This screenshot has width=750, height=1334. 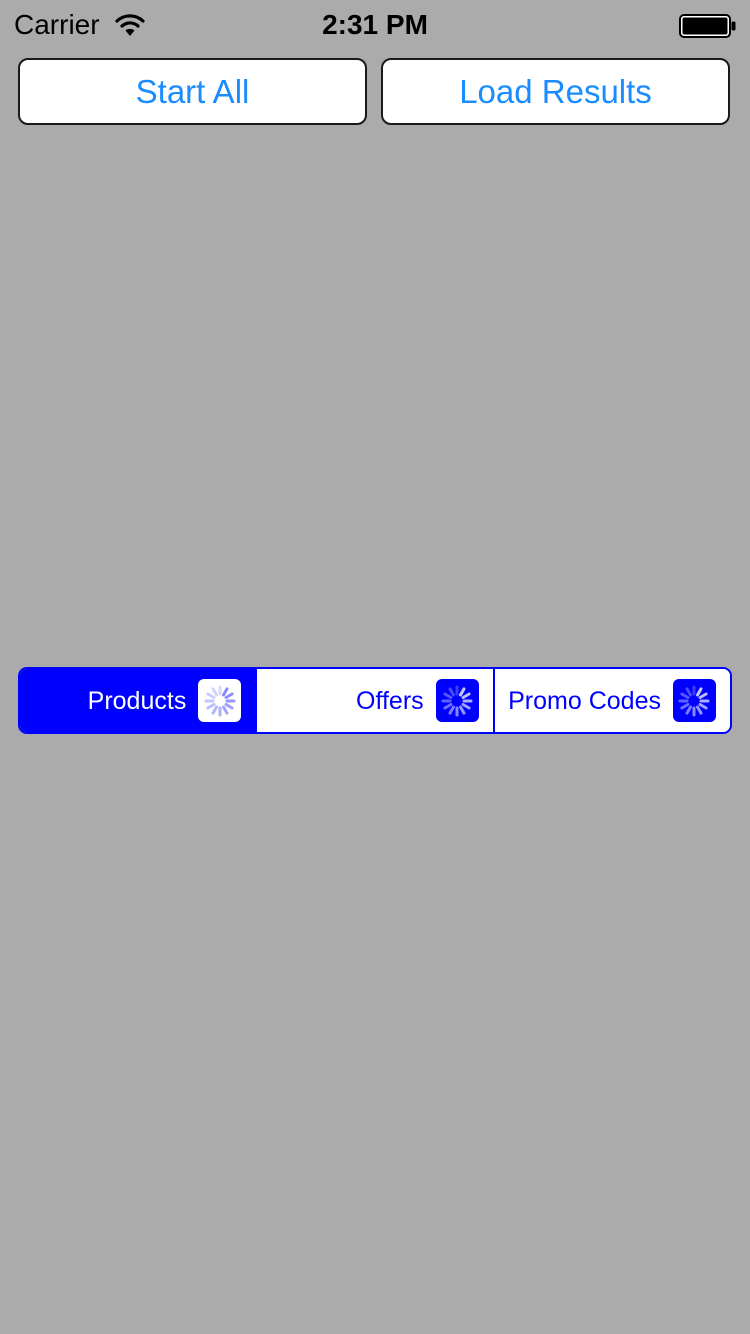 What do you see at coordinates (192, 91) in the screenshot?
I see `start-all-button: Start All` at bounding box center [192, 91].